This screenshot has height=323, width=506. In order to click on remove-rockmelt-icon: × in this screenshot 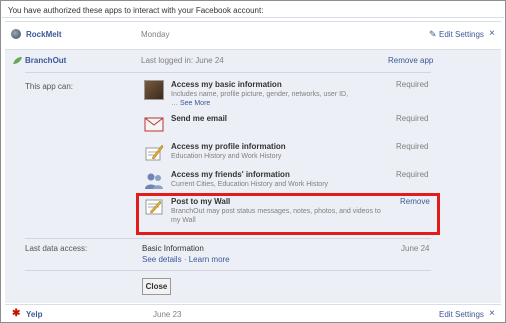, I will do `click(492, 33)`.